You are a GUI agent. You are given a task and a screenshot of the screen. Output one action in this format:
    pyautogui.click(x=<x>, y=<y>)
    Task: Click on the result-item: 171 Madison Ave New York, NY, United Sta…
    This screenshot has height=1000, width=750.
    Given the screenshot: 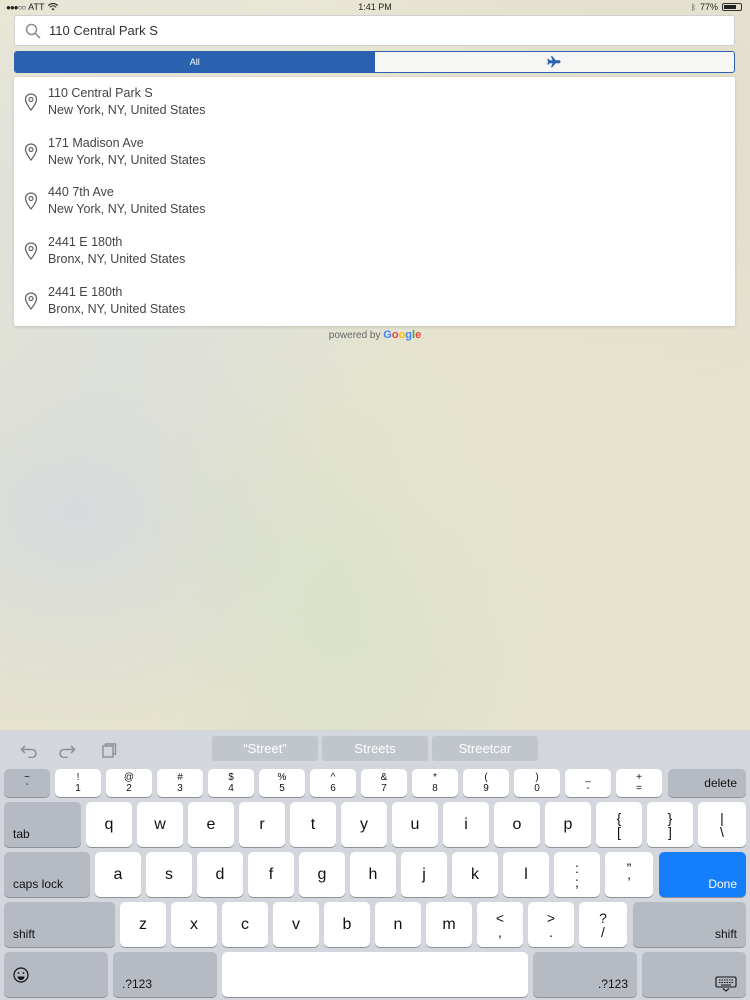 What is the action you would take?
    pyautogui.click(x=374, y=152)
    